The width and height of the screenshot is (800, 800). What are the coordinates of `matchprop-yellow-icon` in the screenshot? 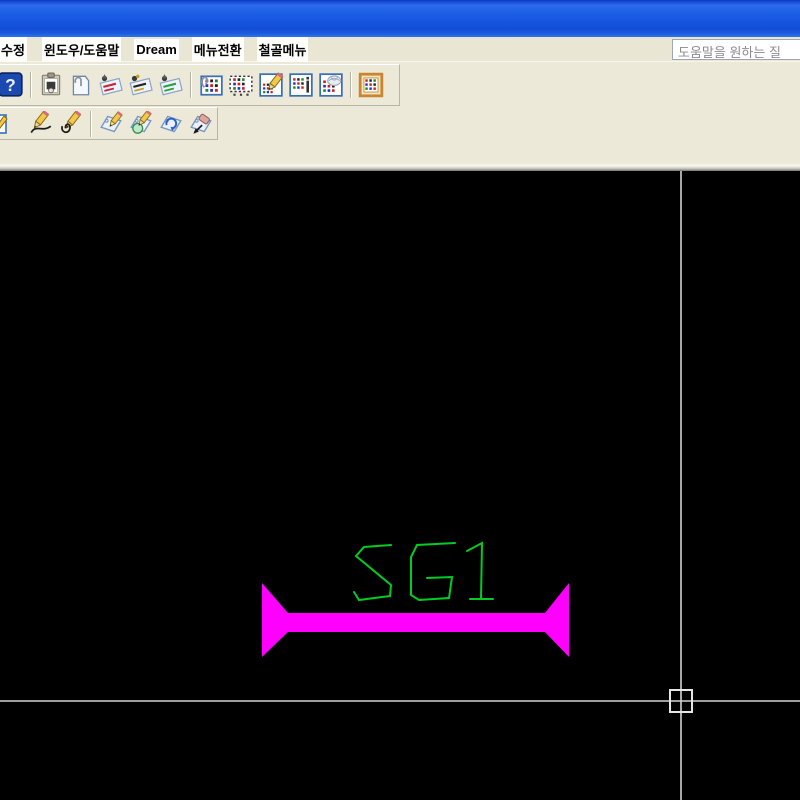 It's located at (141, 85).